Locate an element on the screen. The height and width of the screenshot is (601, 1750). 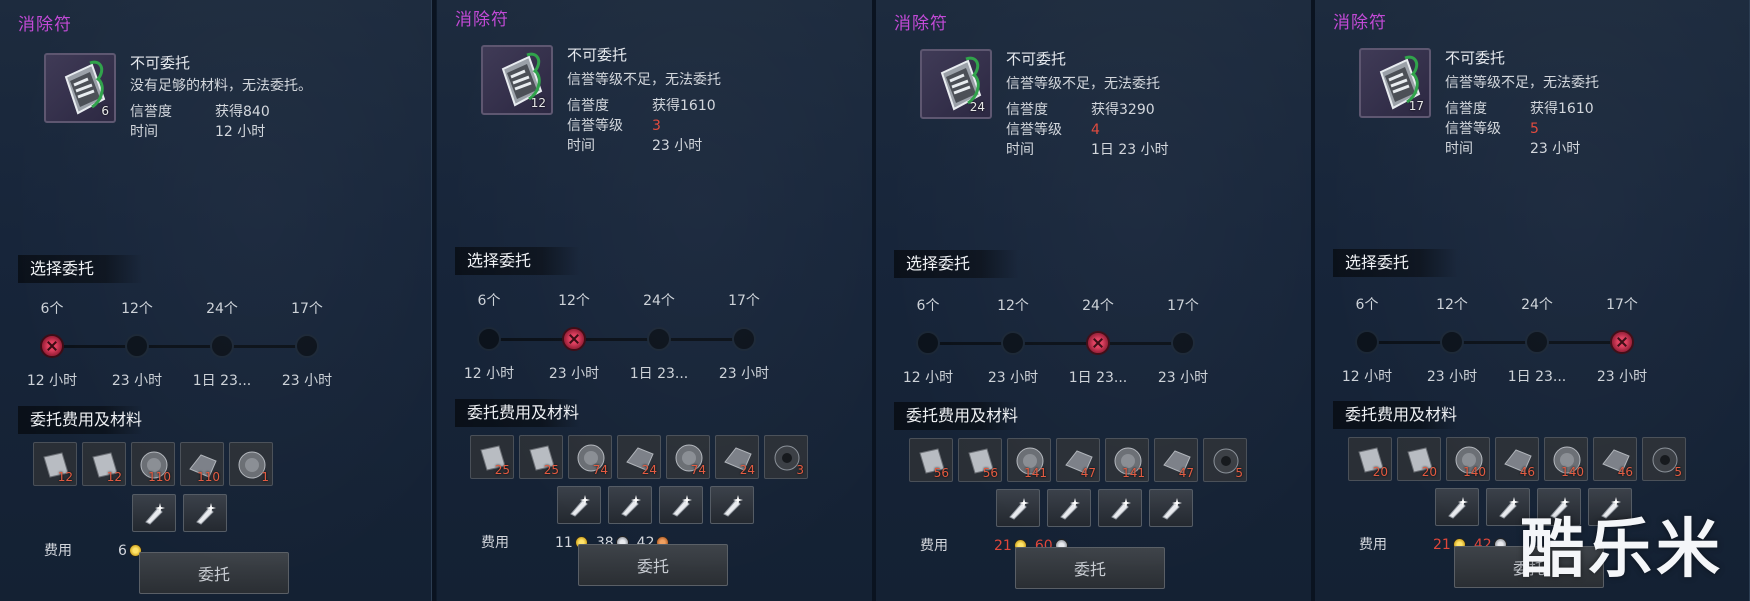
material-slot: 1 is located at coordinates (251, 464).